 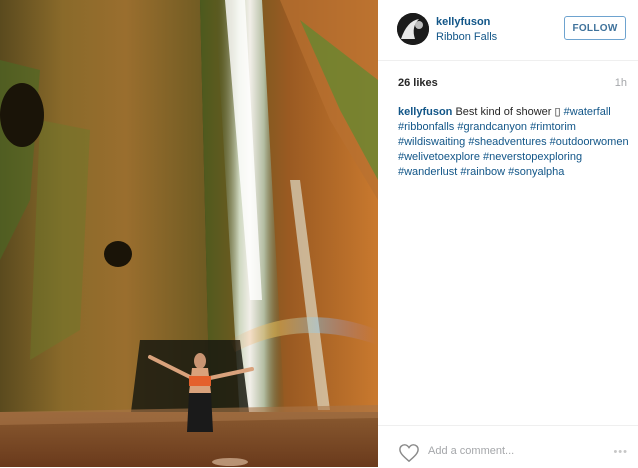 What do you see at coordinates (431, 142) in the screenshot?
I see `hashtag: #wildiswaiting` at bounding box center [431, 142].